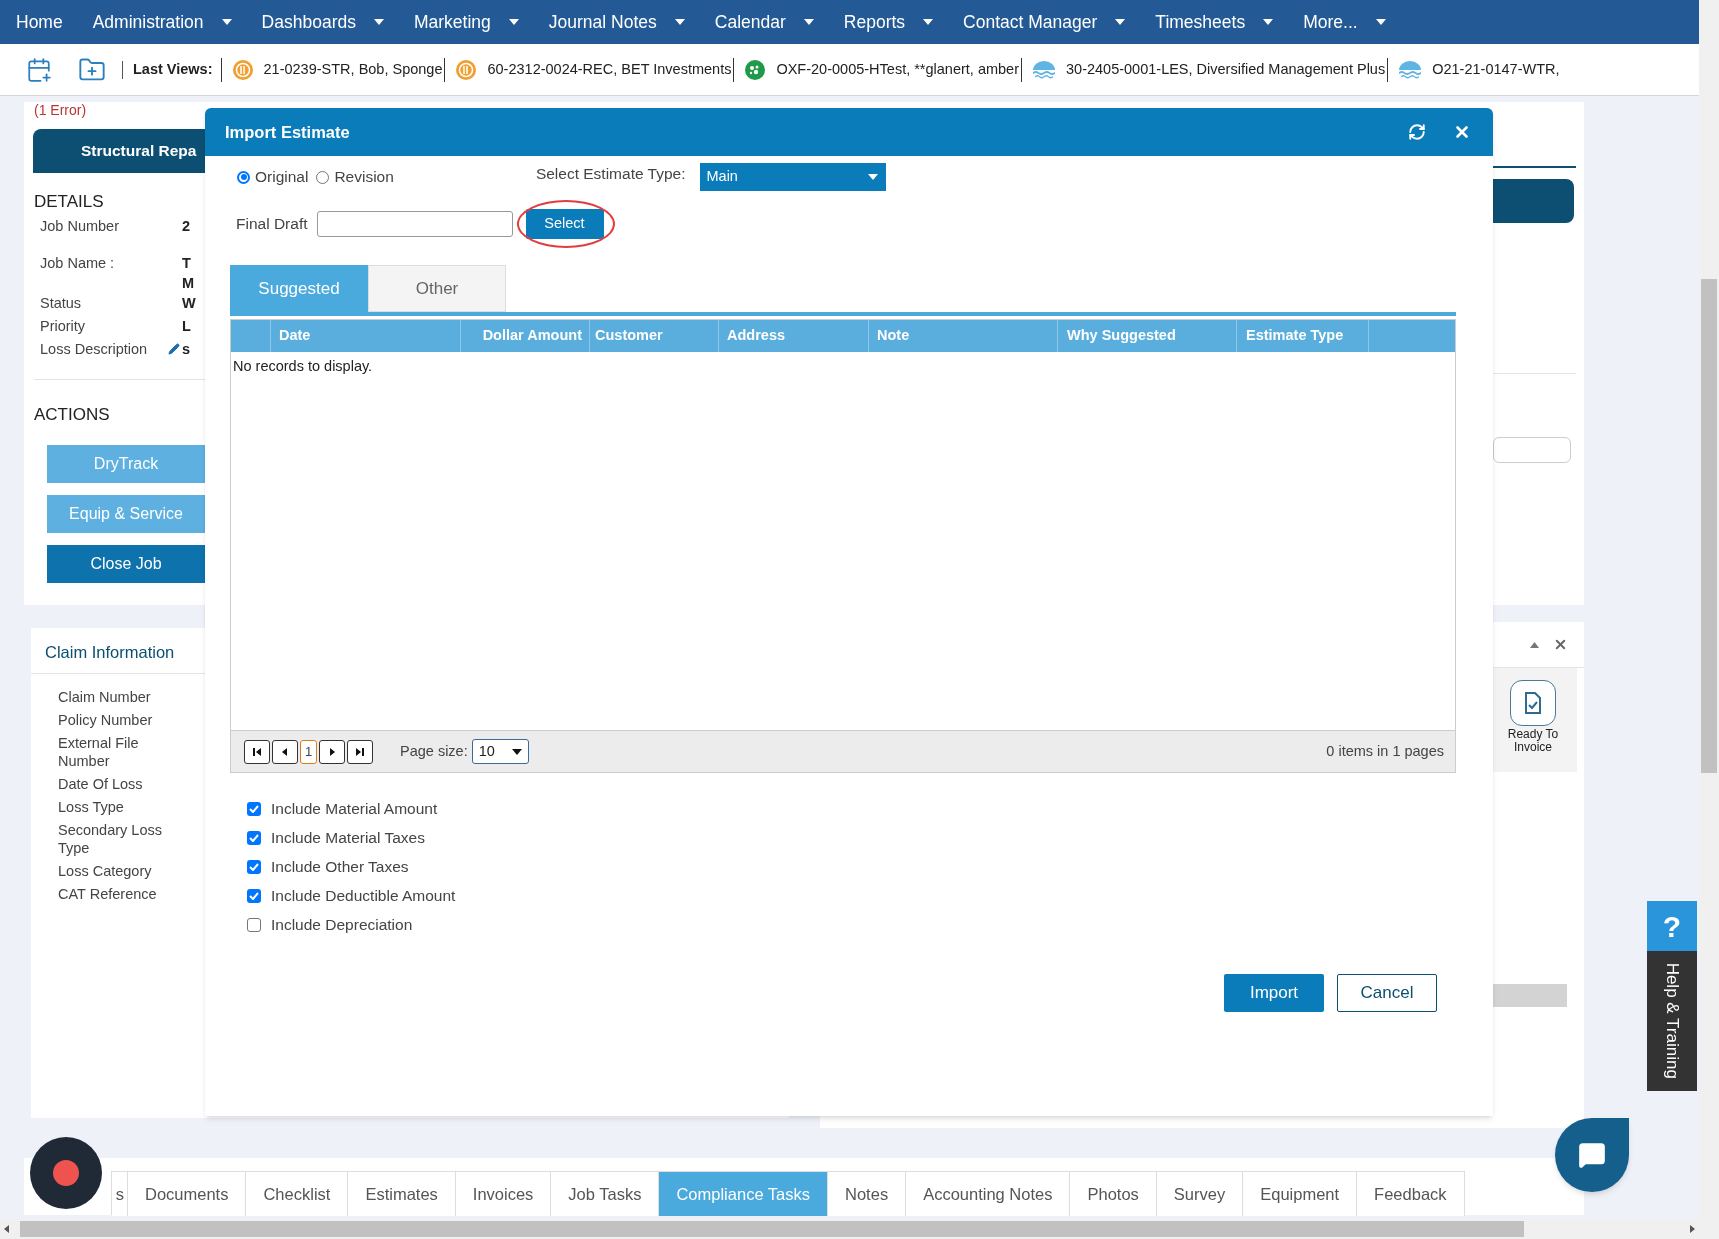 The width and height of the screenshot is (1719, 1239). What do you see at coordinates (503, 1194) in the screenshot?
I see `bottom-tab: Invoices` at bounding box center [503, 1194].